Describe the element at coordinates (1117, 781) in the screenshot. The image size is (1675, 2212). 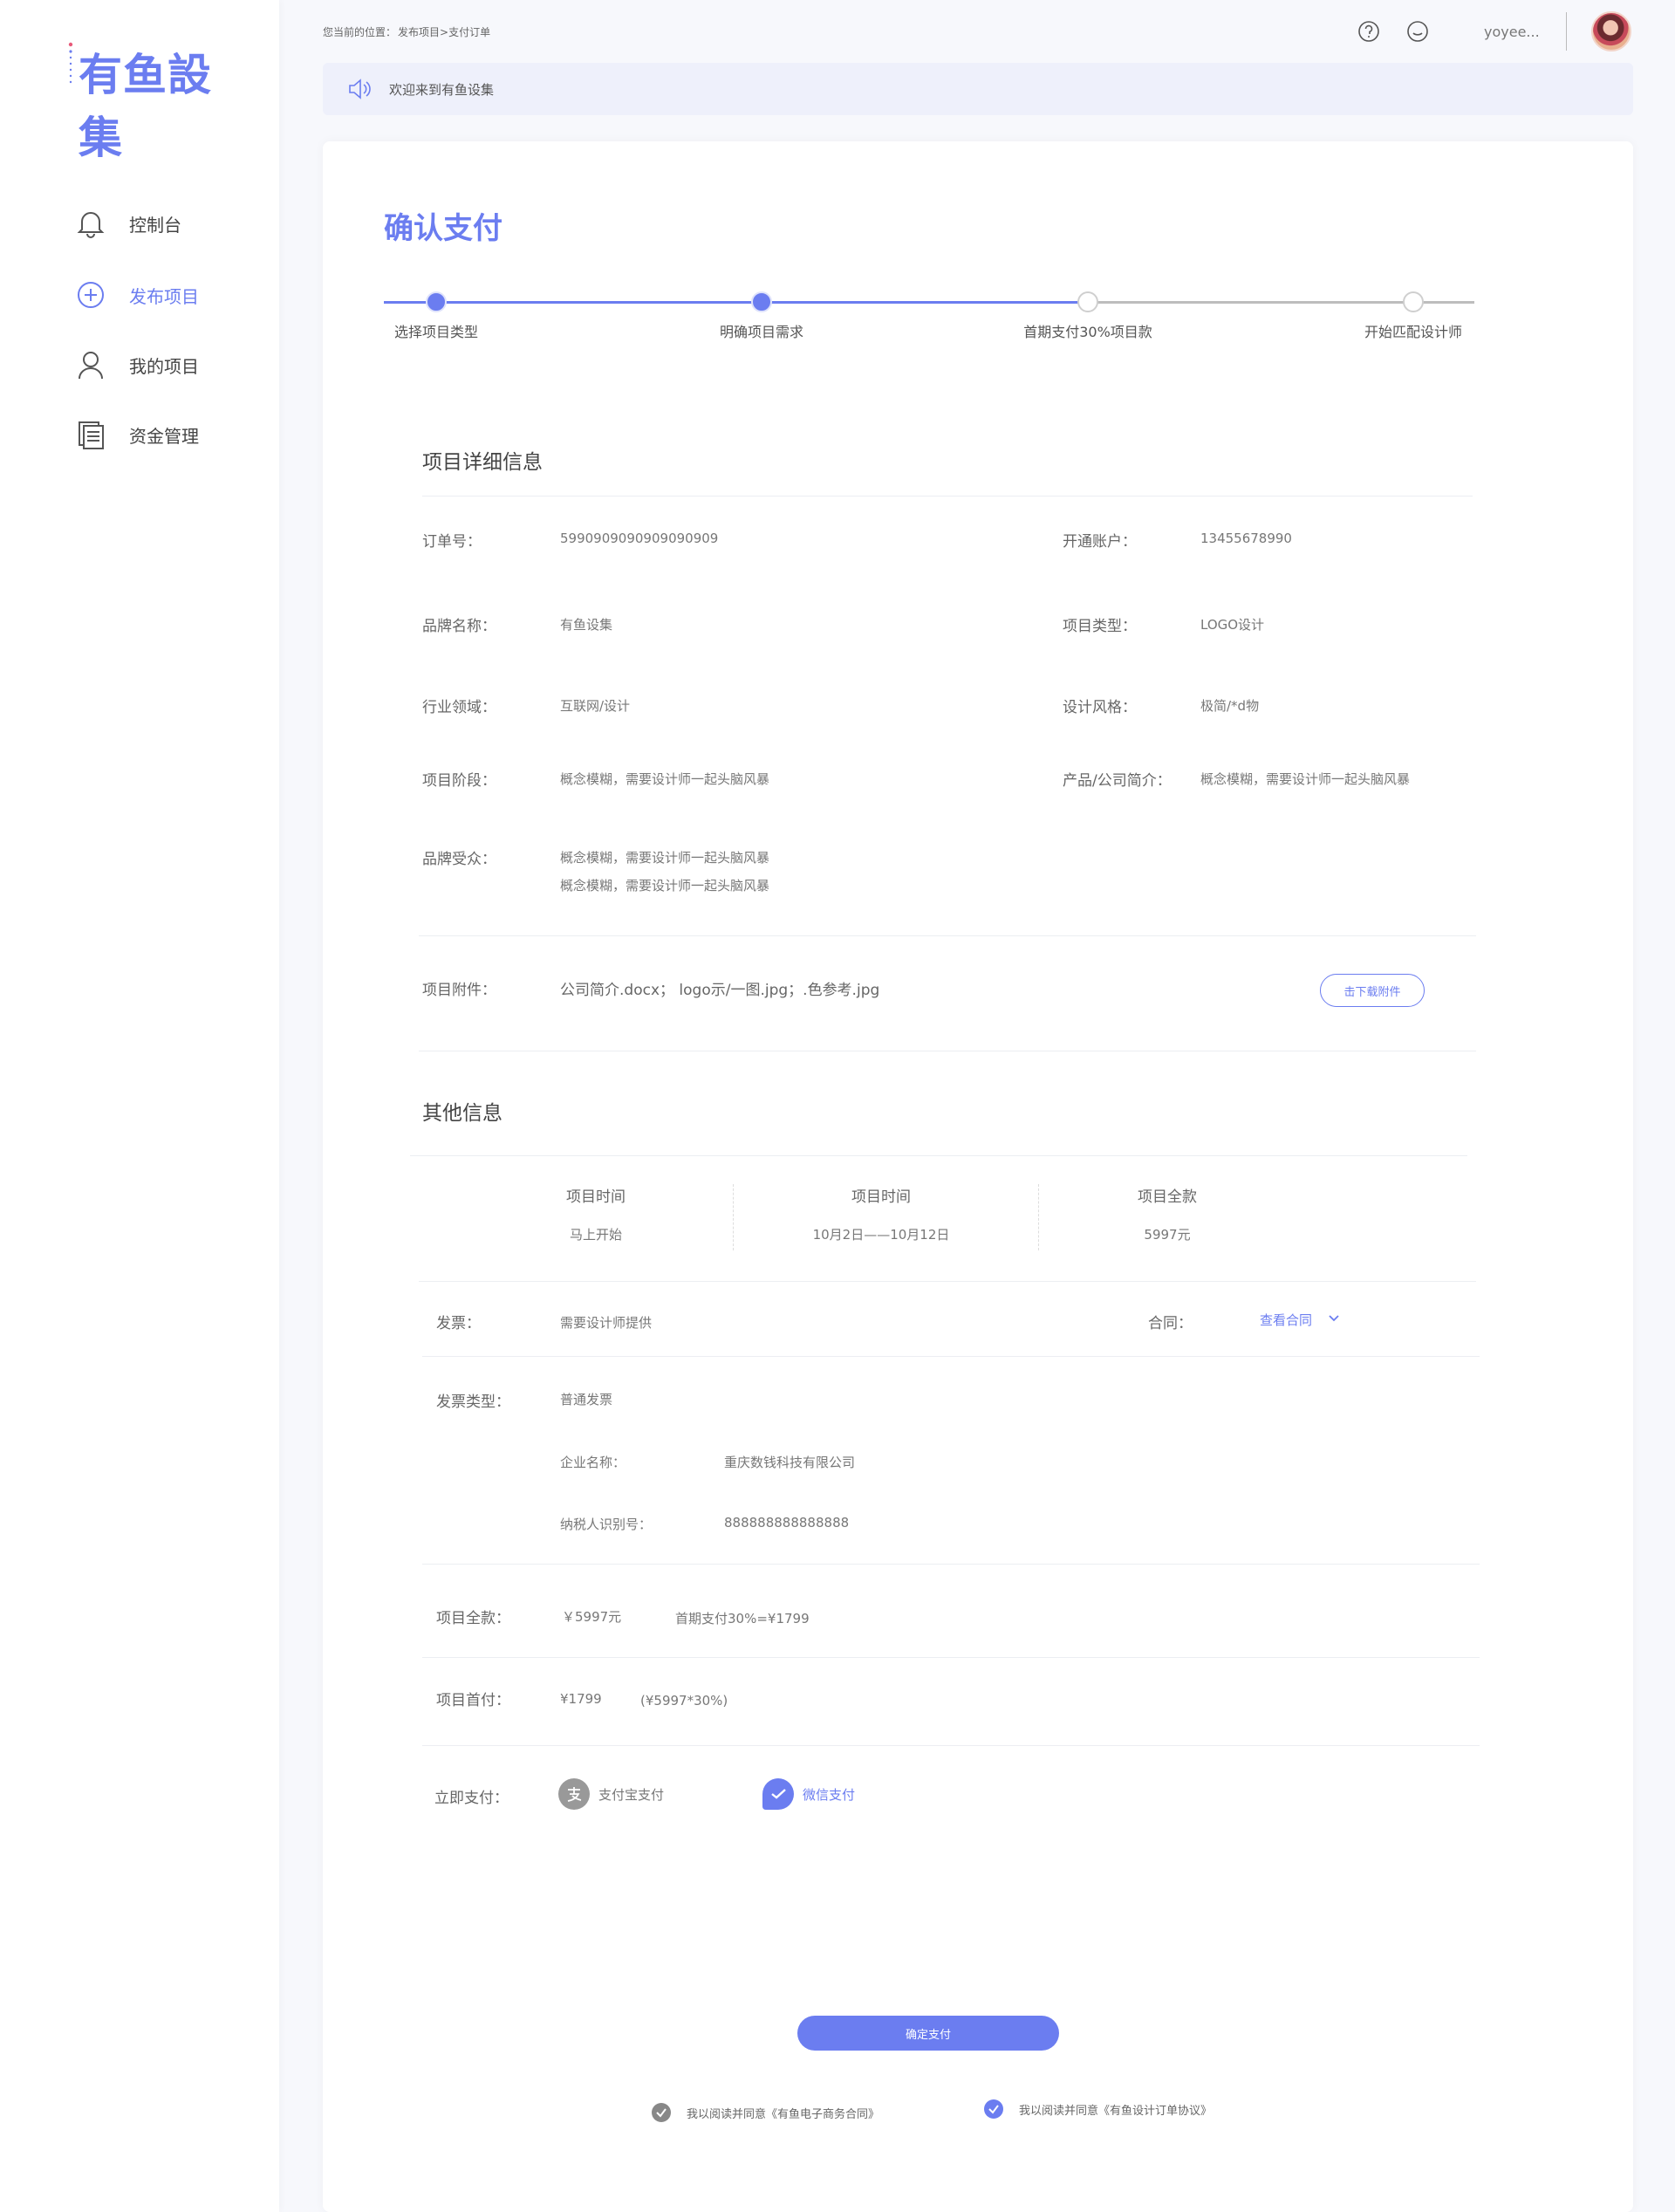
I see `intro-label: 产品/公司简介：` at that location.